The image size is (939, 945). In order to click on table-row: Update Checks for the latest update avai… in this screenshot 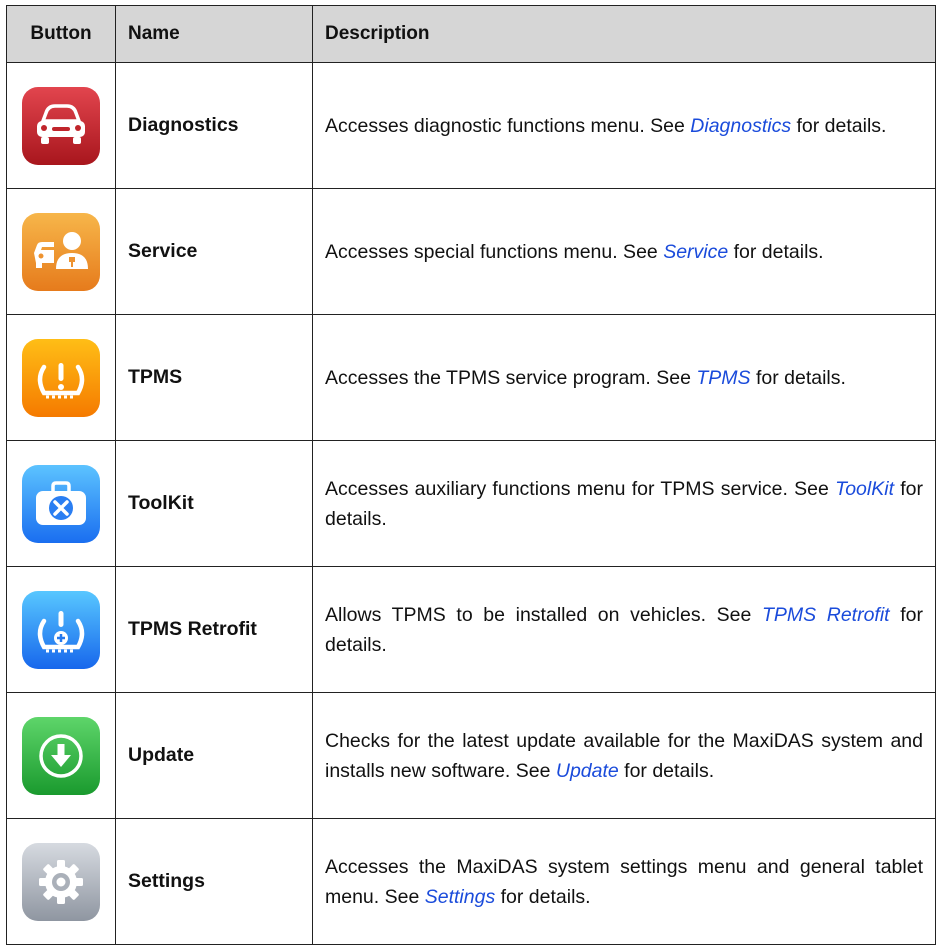, I will do `click(471, 755)`.